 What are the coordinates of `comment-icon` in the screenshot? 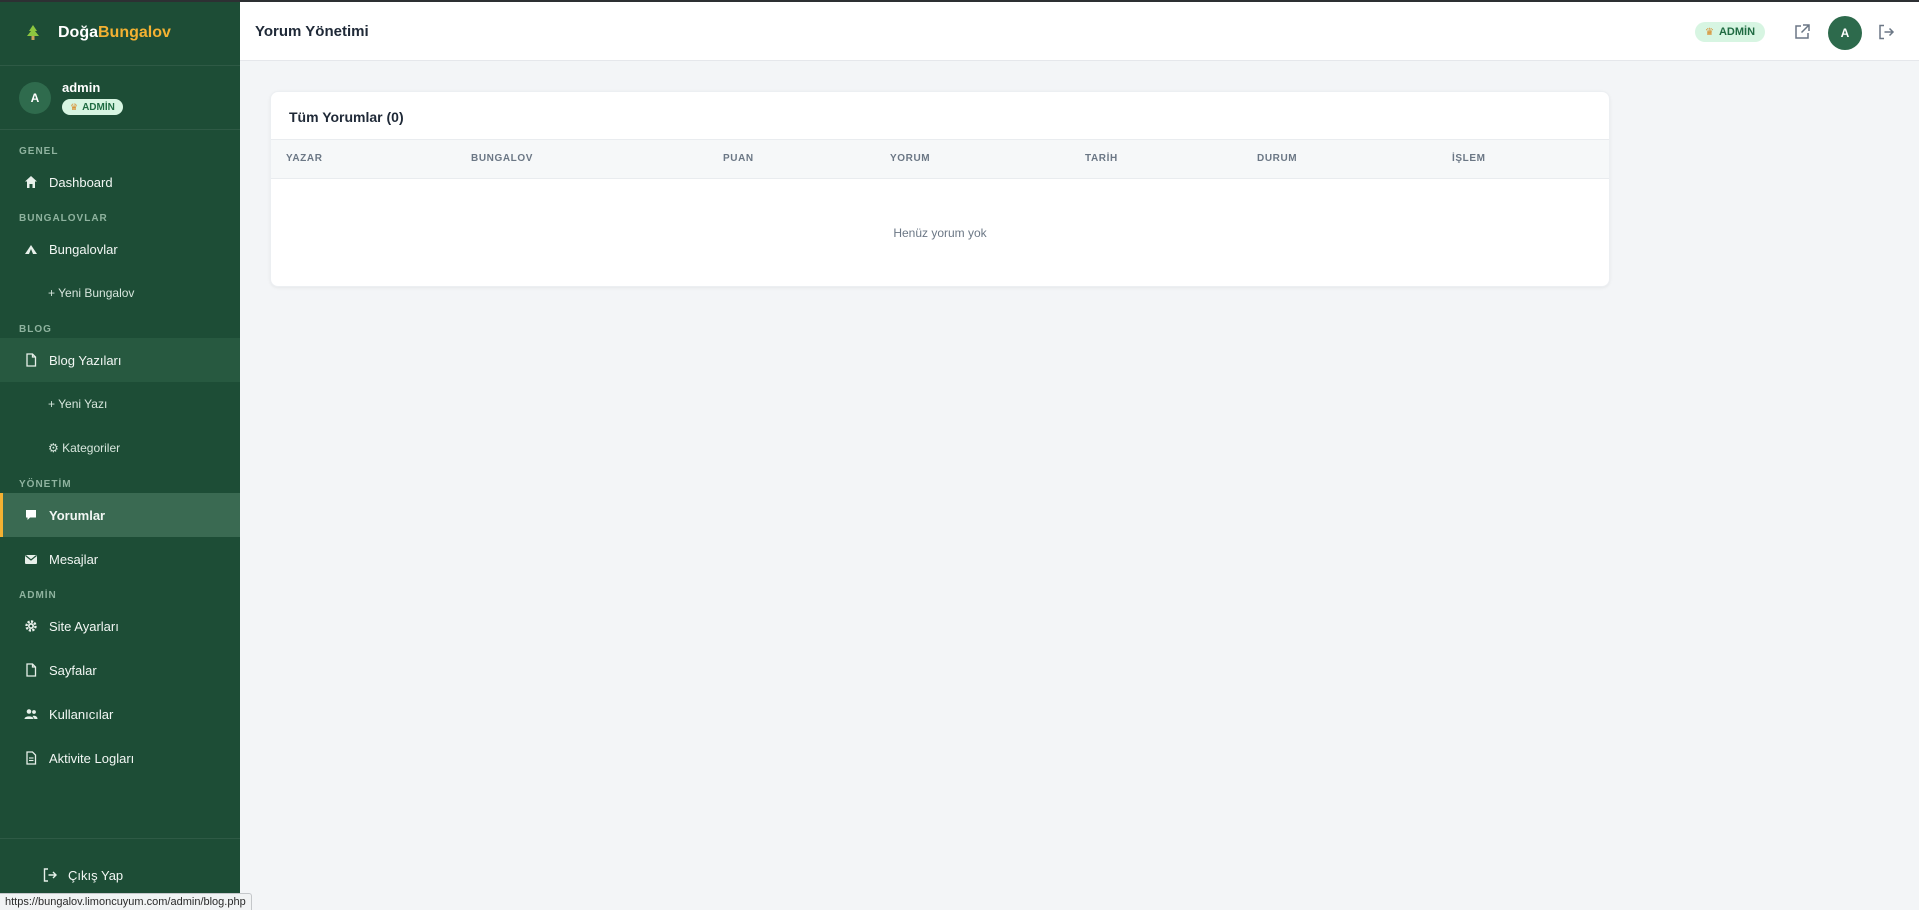 It's located at (31, 515).